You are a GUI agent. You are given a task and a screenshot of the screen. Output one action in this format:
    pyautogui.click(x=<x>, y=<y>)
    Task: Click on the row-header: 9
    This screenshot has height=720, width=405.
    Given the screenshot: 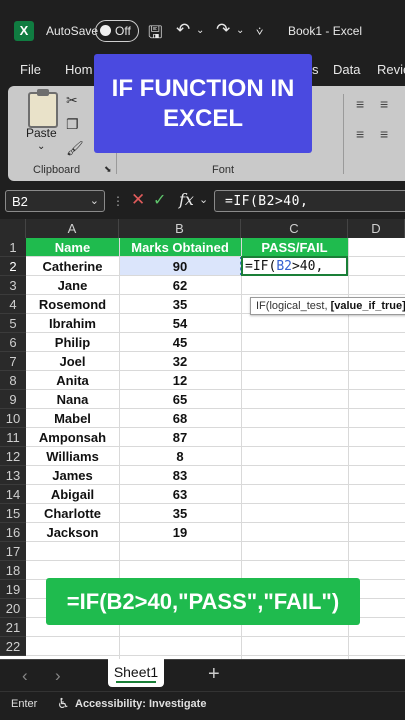 What is the action you would take?
    pyautogui.click(x=13, y=399)
    